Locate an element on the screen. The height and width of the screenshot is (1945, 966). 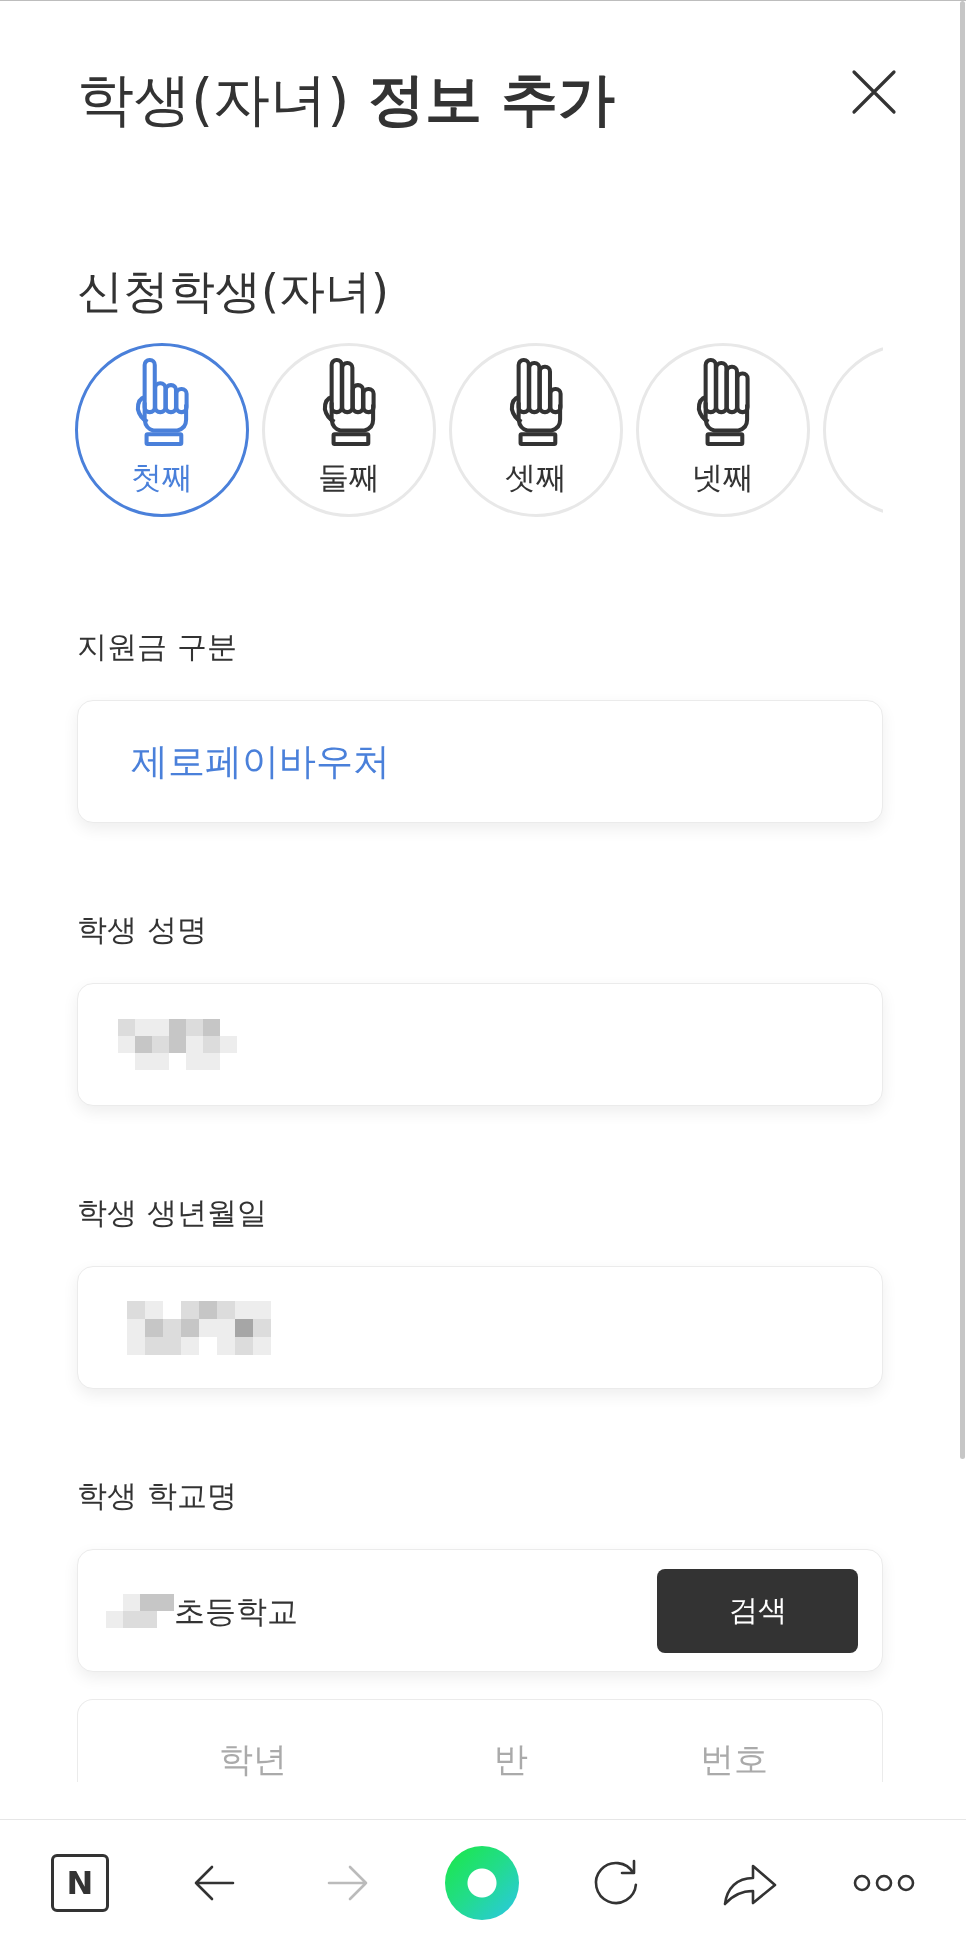
field-label: 지원금 구분 is located at coordinates (157, 647).